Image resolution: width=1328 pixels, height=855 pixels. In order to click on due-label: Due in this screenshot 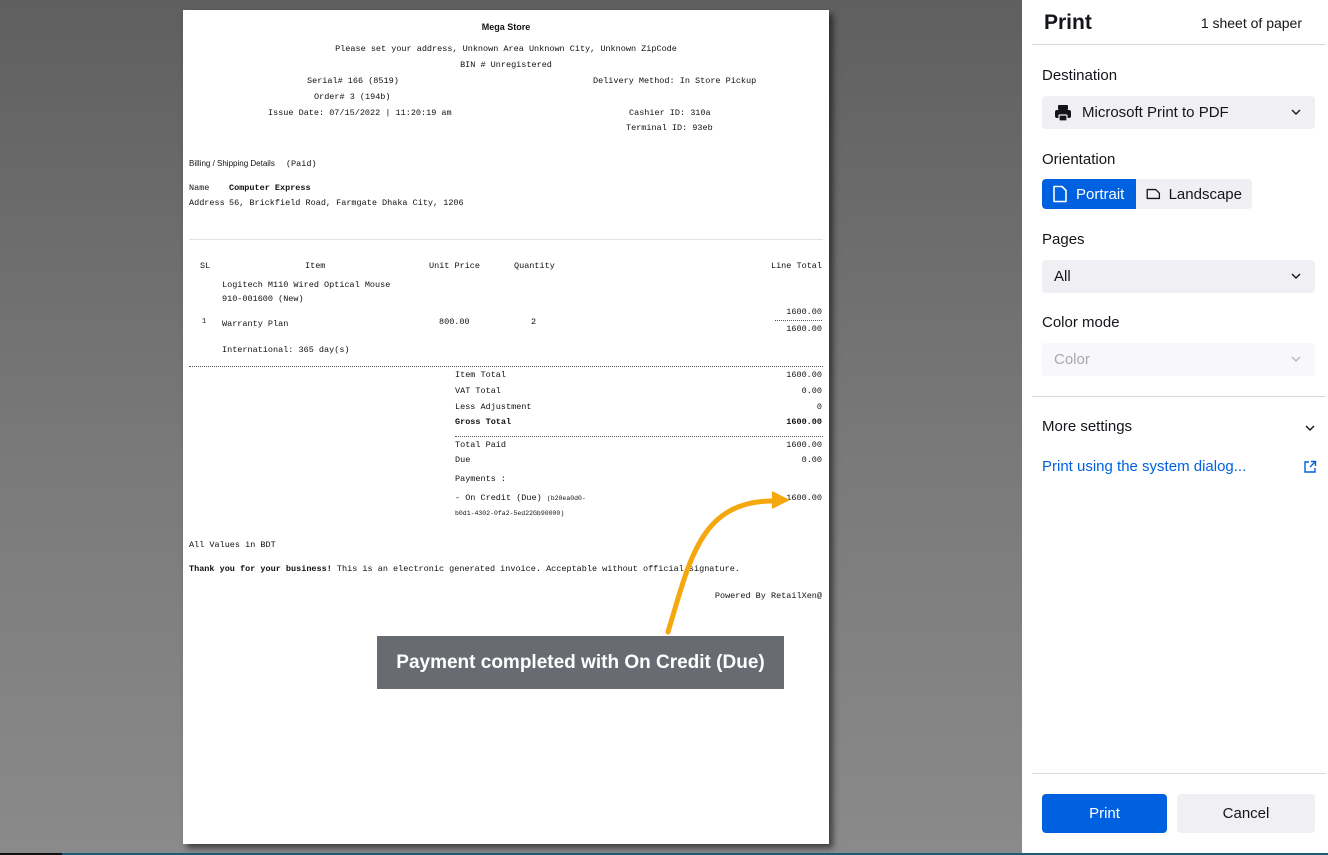, I will do `click(463, 460)`.